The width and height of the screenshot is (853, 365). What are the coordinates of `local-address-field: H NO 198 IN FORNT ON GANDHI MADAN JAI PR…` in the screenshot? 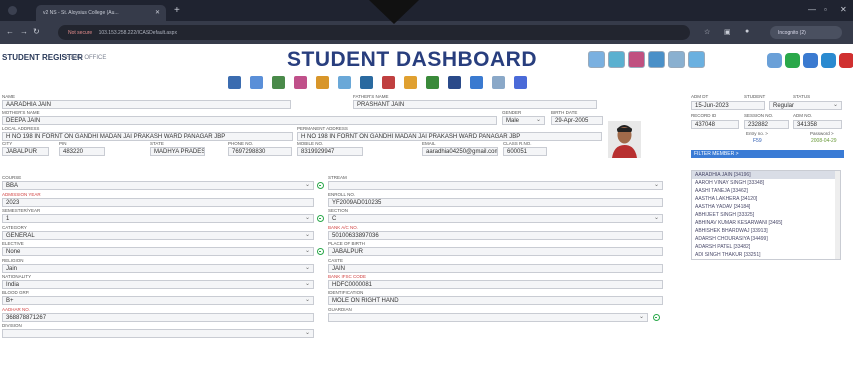 It's located at (147, 136).